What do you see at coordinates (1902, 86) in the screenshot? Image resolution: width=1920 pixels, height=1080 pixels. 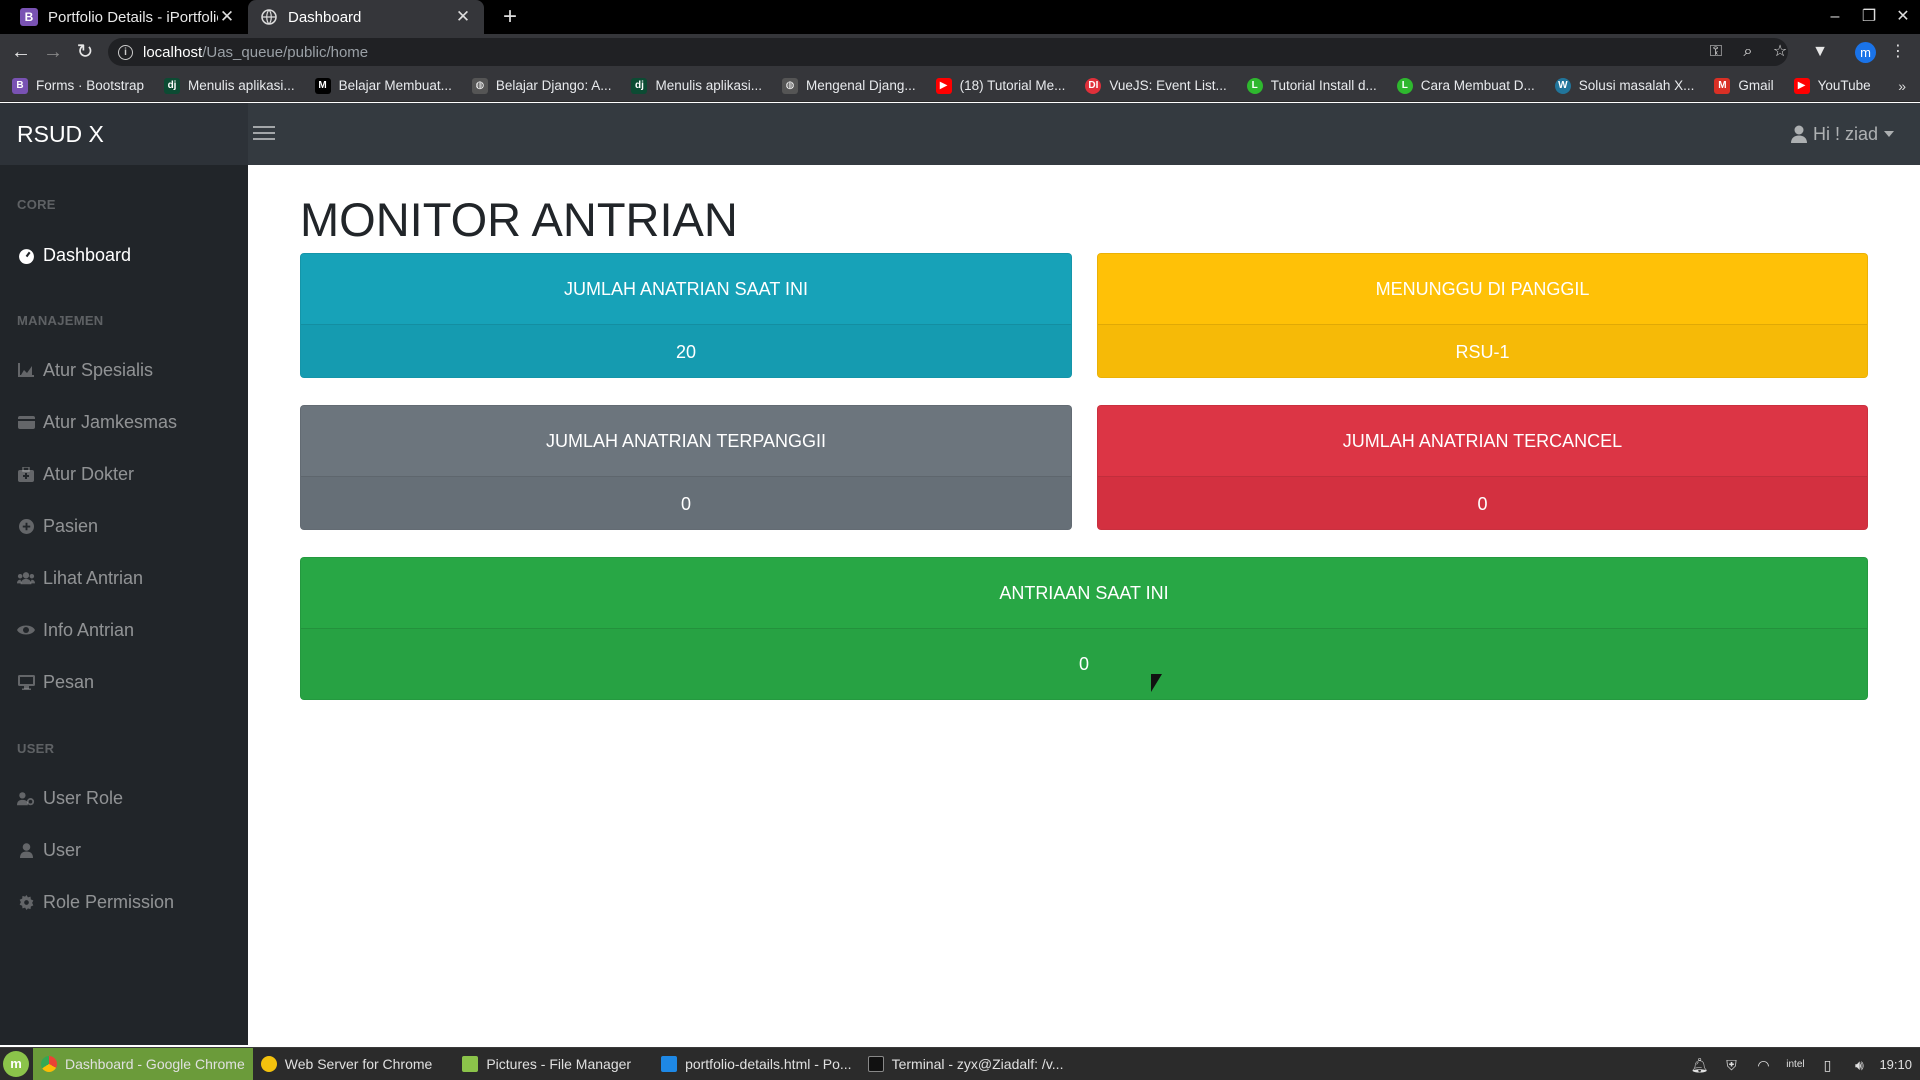 I see `bookmarks-overflow-button: »` at bounding box center [1902, 86].